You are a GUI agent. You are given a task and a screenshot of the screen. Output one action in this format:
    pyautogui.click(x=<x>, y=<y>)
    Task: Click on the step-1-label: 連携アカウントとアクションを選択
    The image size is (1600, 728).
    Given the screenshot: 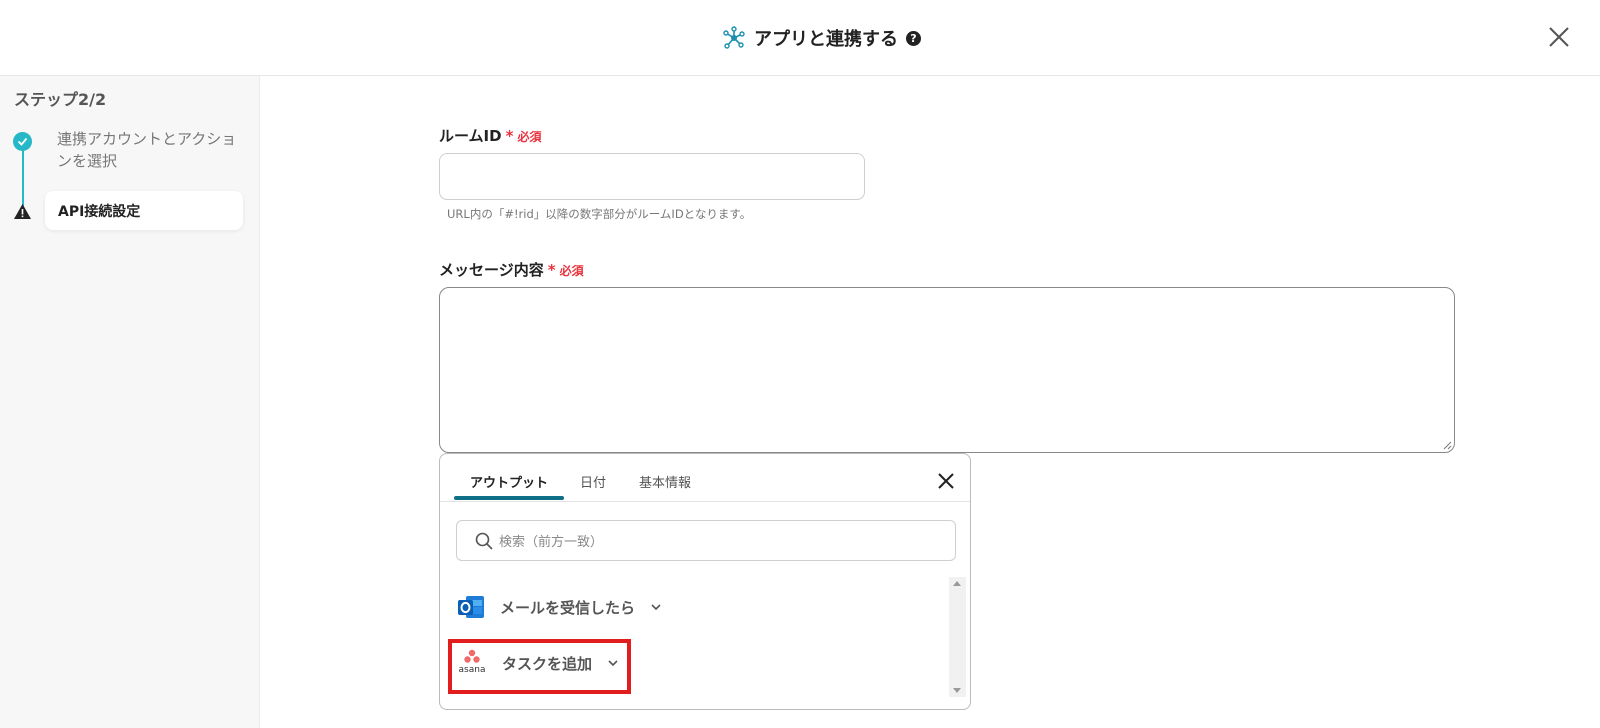 What is the action you would take?
    pyautogui.click(x=147, y=150)
    